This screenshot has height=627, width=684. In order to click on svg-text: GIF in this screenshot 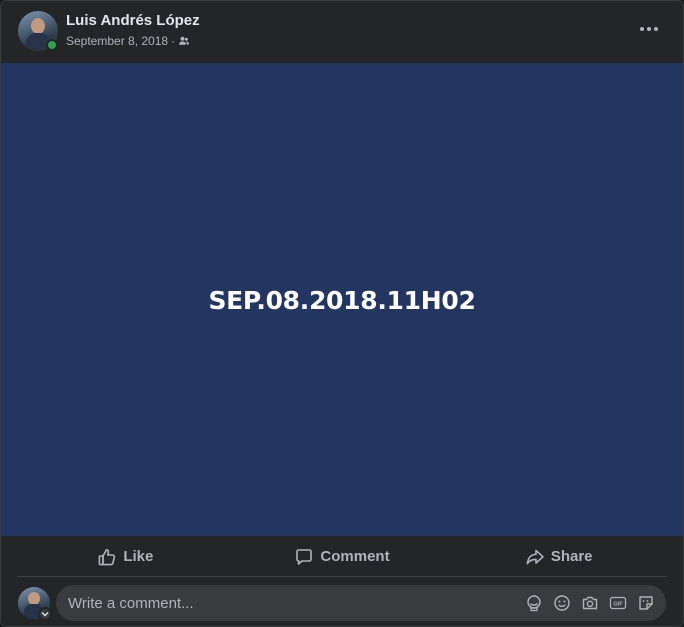, I will do `click(618, 605)`.